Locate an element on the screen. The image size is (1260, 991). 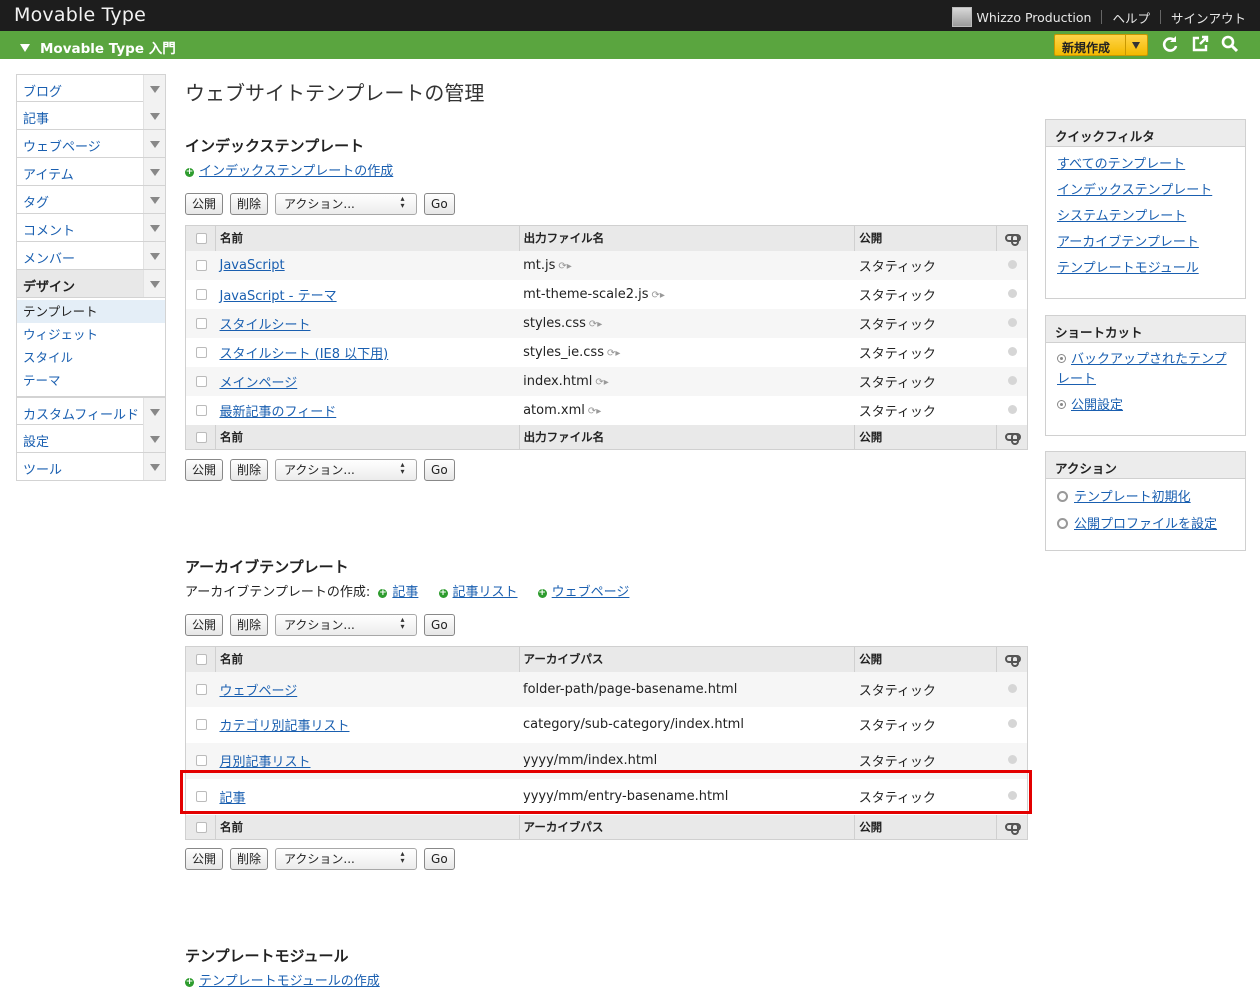
help-link: ヘルプ is located at coordinates (1131, 17).